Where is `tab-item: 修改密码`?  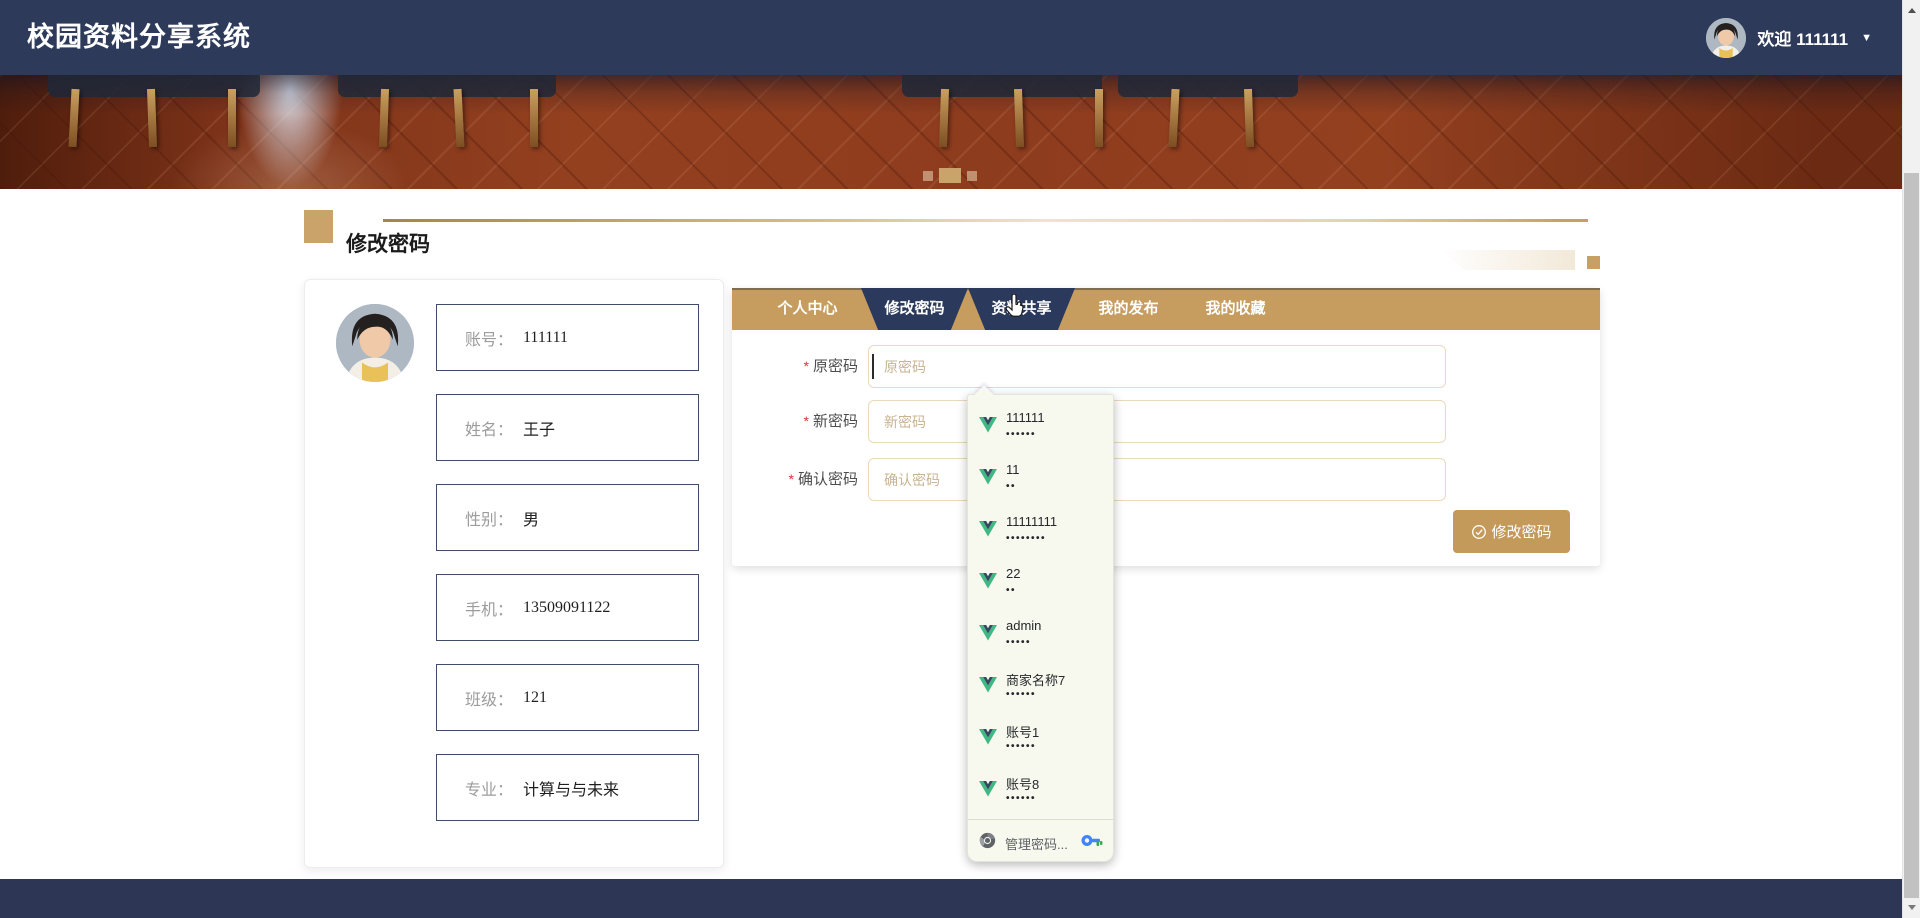 tab-item: 修改密码 is located at coordinates (914, 309).